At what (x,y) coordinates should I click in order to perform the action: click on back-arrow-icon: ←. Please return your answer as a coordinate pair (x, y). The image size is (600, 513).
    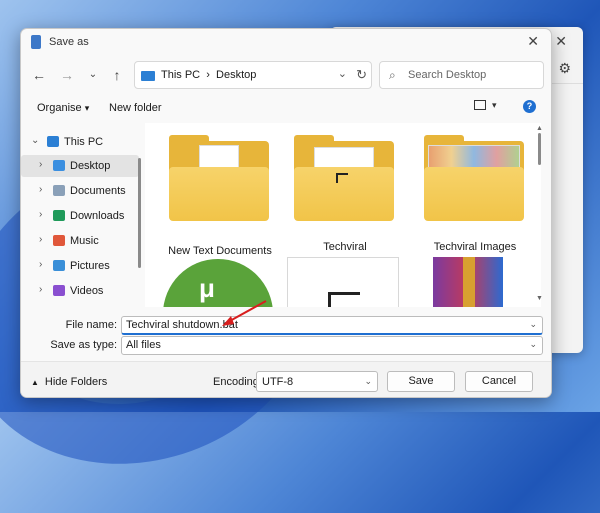
    Looking at the image, I should click on (39, 75).